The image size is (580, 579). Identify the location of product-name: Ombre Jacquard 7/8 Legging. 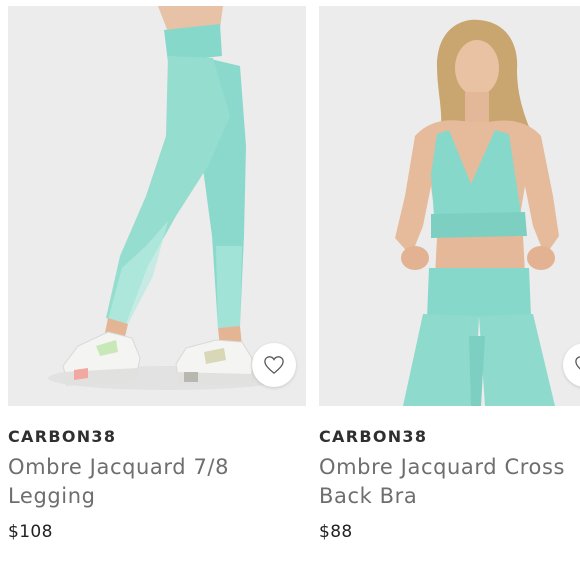
(158, 482).